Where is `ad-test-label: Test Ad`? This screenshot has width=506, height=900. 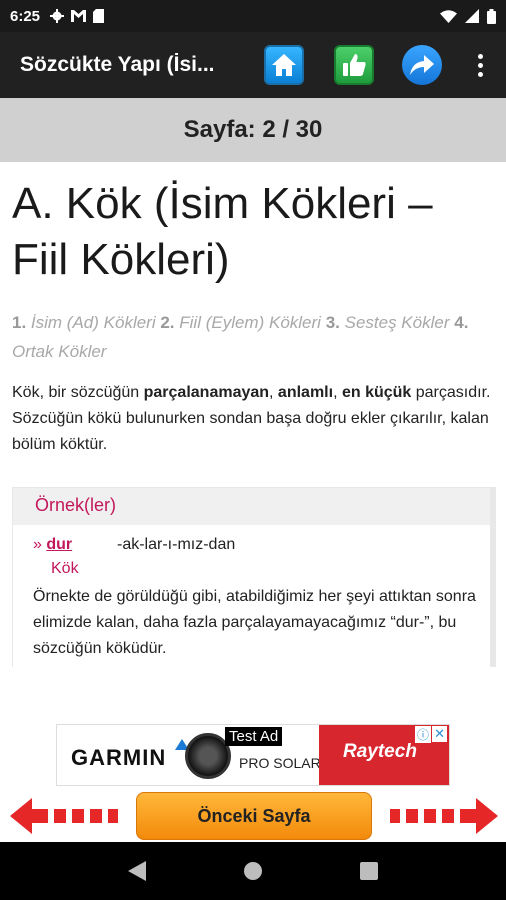
ad-test-label: Test Ad is located at coordinates (254, 736).